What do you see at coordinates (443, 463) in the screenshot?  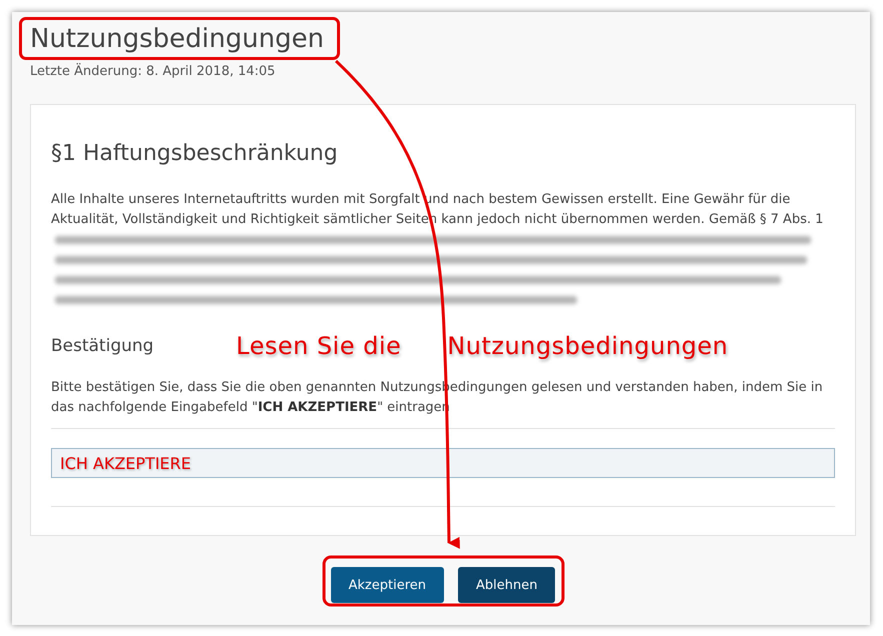 I see `input-field: ICH AKZEPTIERE` at bounding box center [443, 463].